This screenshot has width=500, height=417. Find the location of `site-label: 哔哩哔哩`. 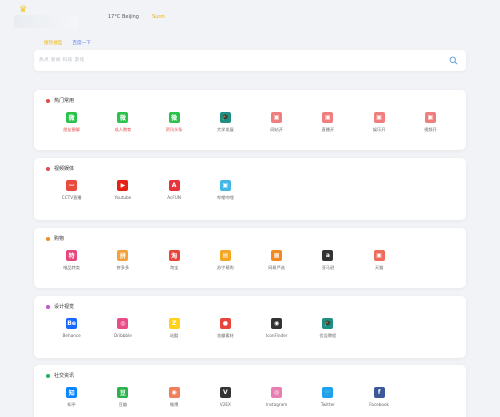

site-label: 哔哩哔哩 is located at coordinates (225, 197).